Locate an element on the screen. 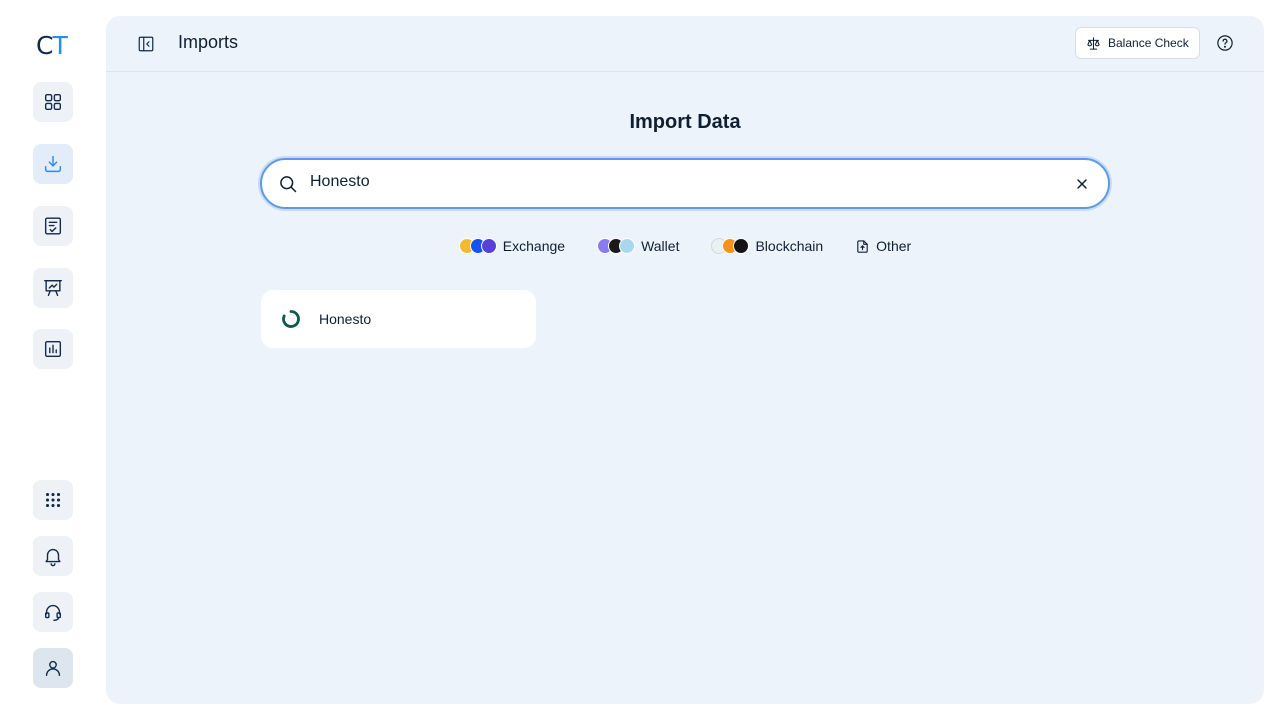 This screenshot has height=720, width=1280. page-title: Imports is located at coordinates (208, 42).